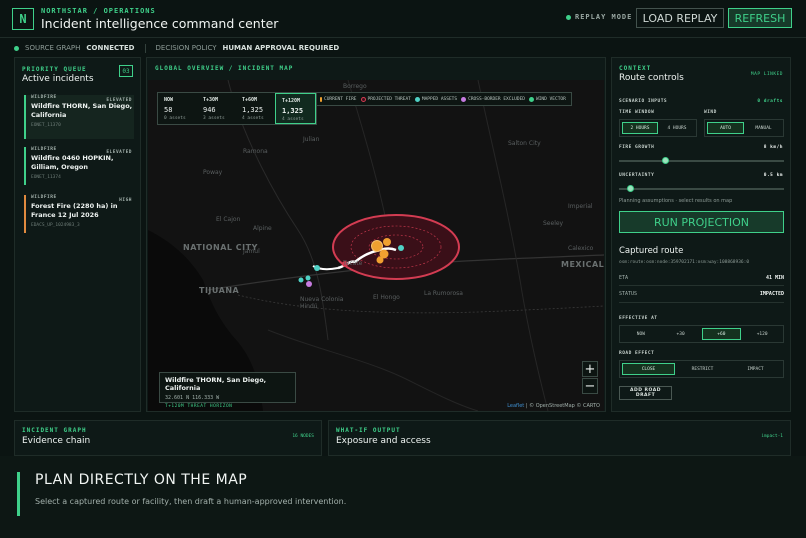 This screenshot has width=806, height=538. Describe the element at coordinates (16, 48) in the screenshot. I see `connection-dot-icon` at that location.